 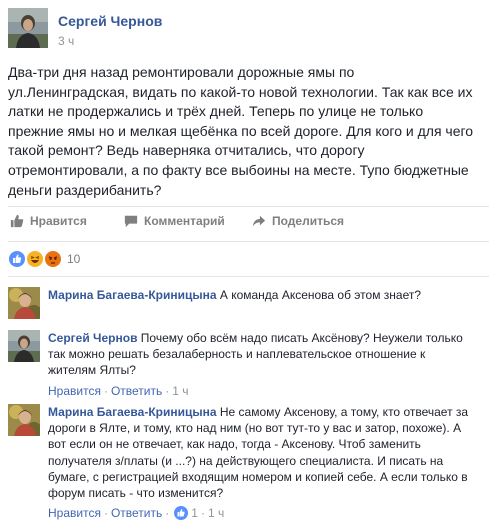 I want to click on share-arrow-icon, so click(x=259, y=221).